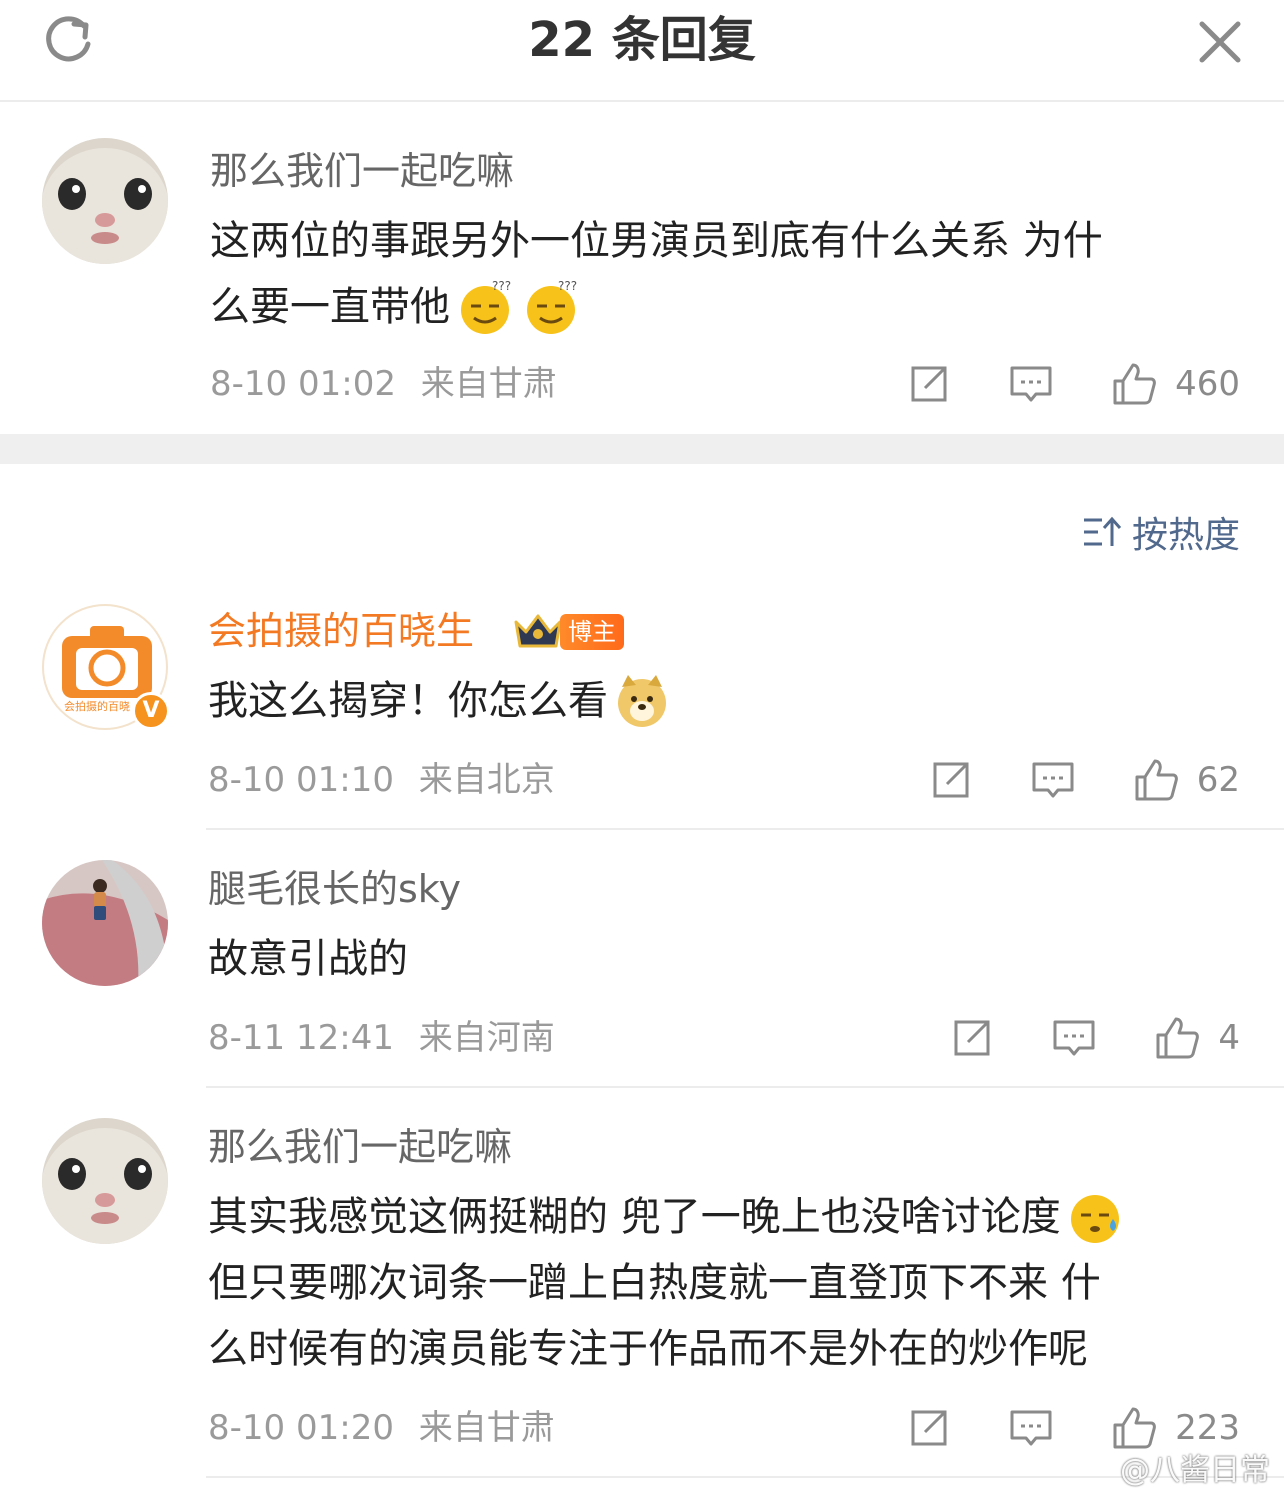 The image size is (1284, 1499). Describe the element at coordinates (1102, 531) in the screenshot. I see `sort-icon` at that location.